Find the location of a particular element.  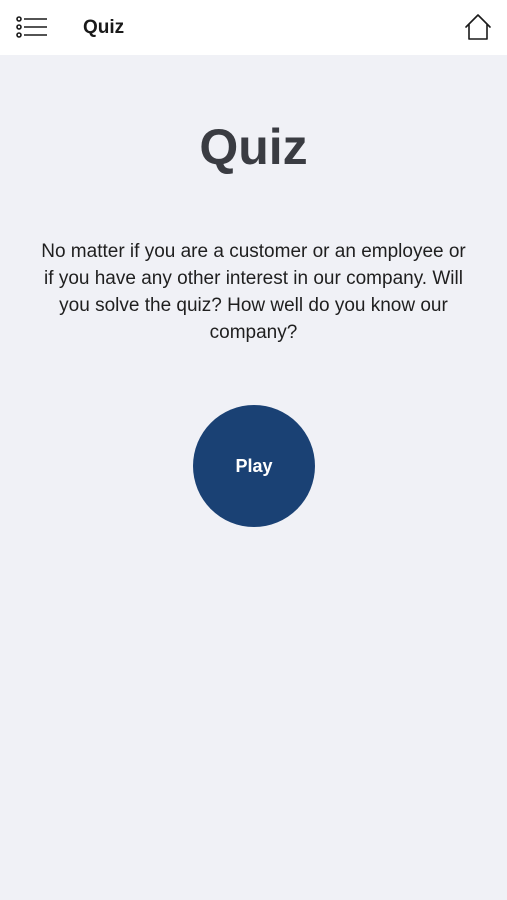

home-icon is located at coordinates (478, 27).